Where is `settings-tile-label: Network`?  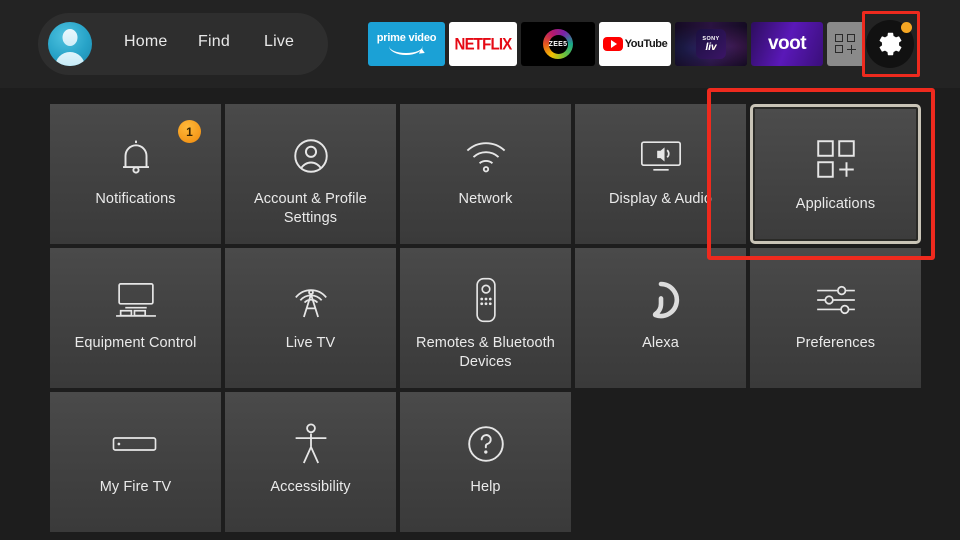 settings-tile-label: Network is located at coordinates (485, 199).